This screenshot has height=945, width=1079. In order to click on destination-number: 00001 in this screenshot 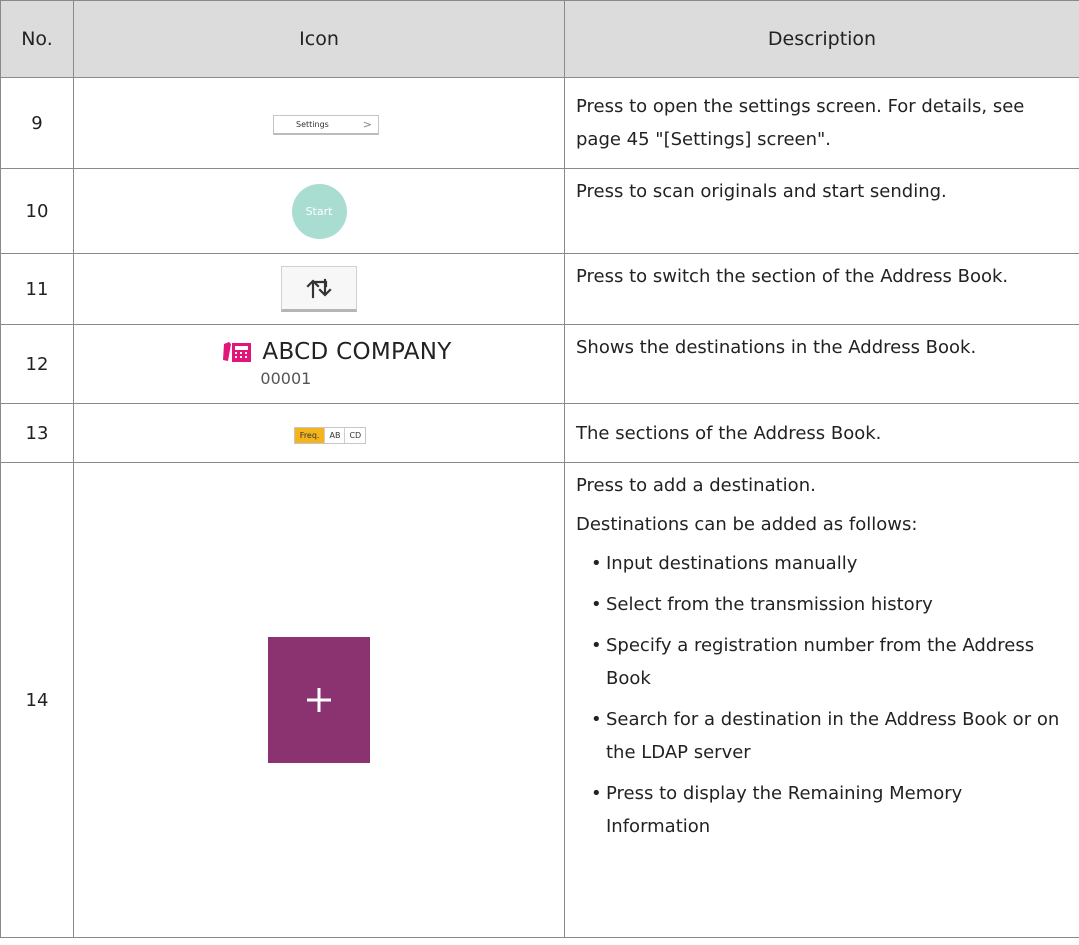, I will do `click(286, 378)`.